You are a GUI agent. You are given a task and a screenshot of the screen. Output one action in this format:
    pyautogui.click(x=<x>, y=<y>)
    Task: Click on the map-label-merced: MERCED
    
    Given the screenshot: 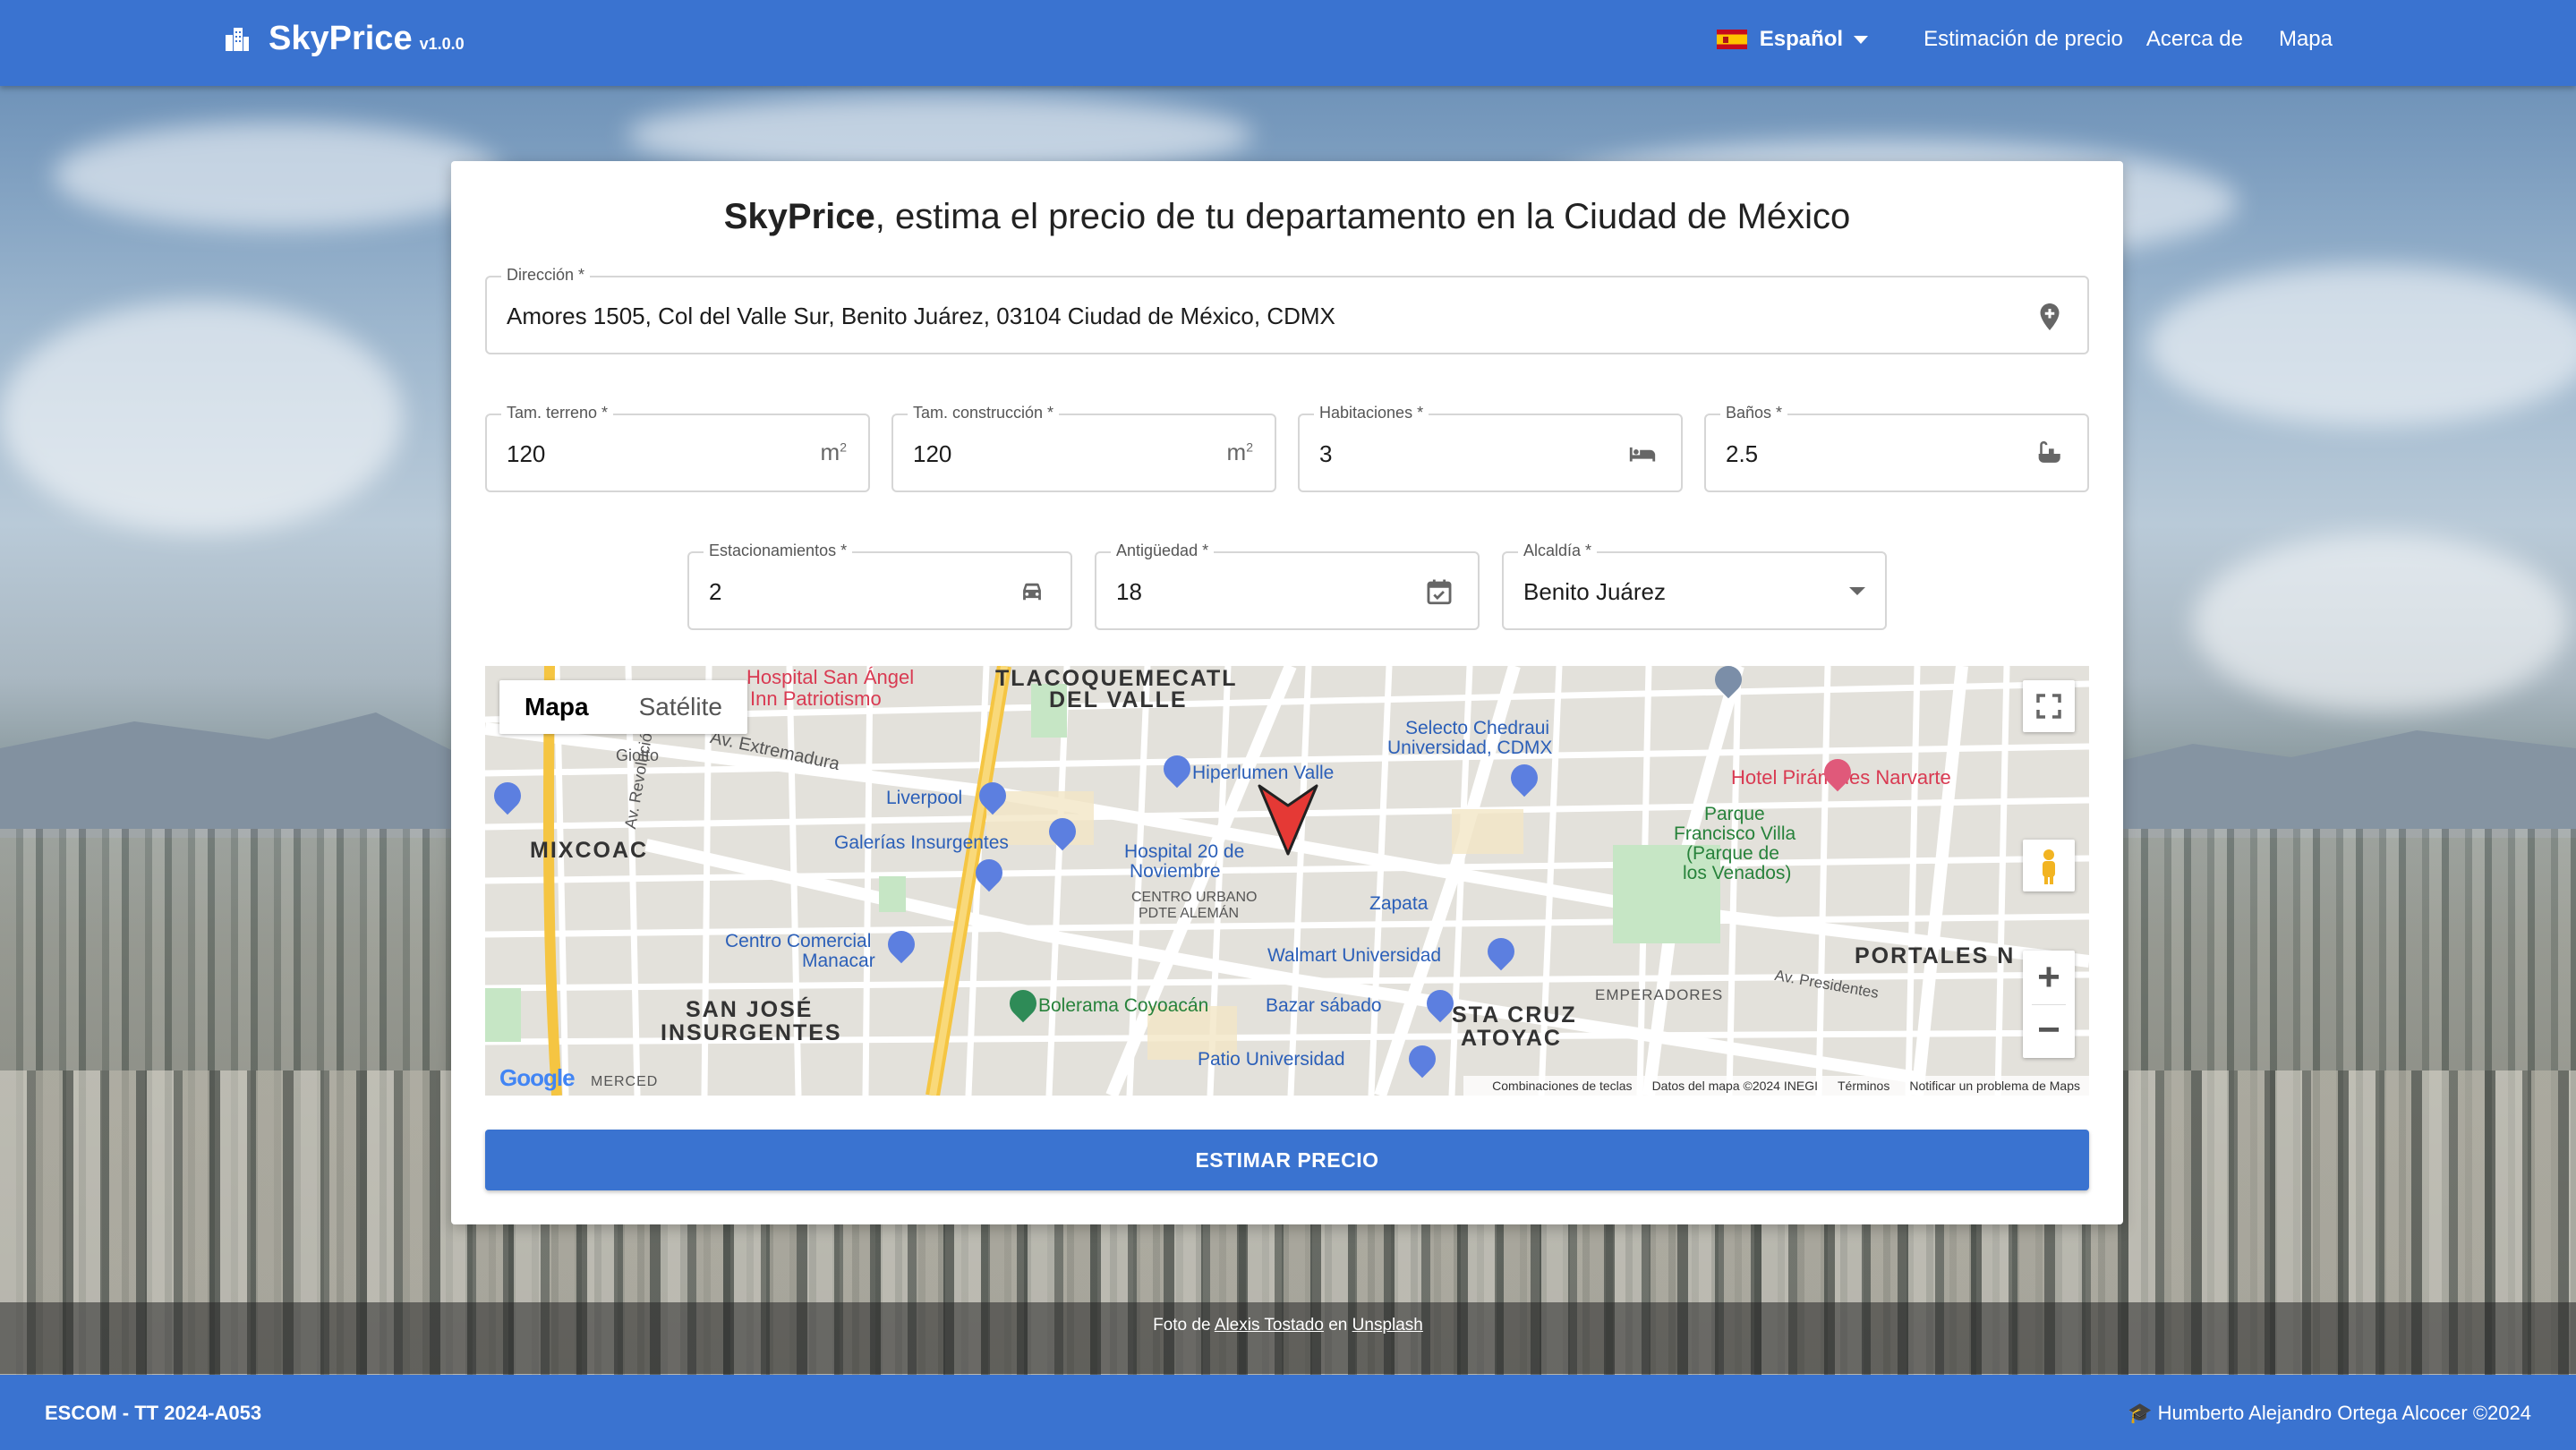 What is the action you would take?
    pyautogui.click(x=625, y=1081)
    